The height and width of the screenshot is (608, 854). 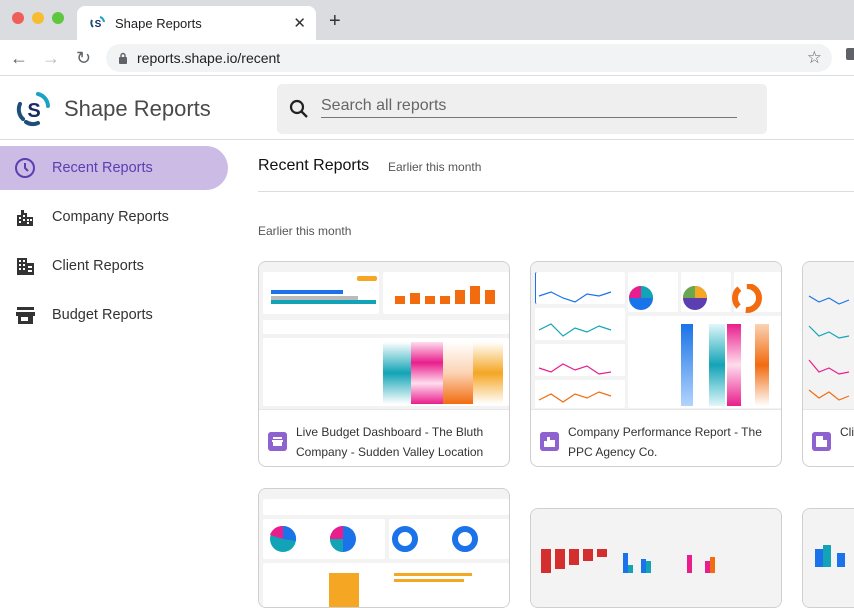 What do you see at coordinates (110, 216) in the screenshot?
I see `sidebar-item-label: Company Reports` at bounding box center [110, 216].